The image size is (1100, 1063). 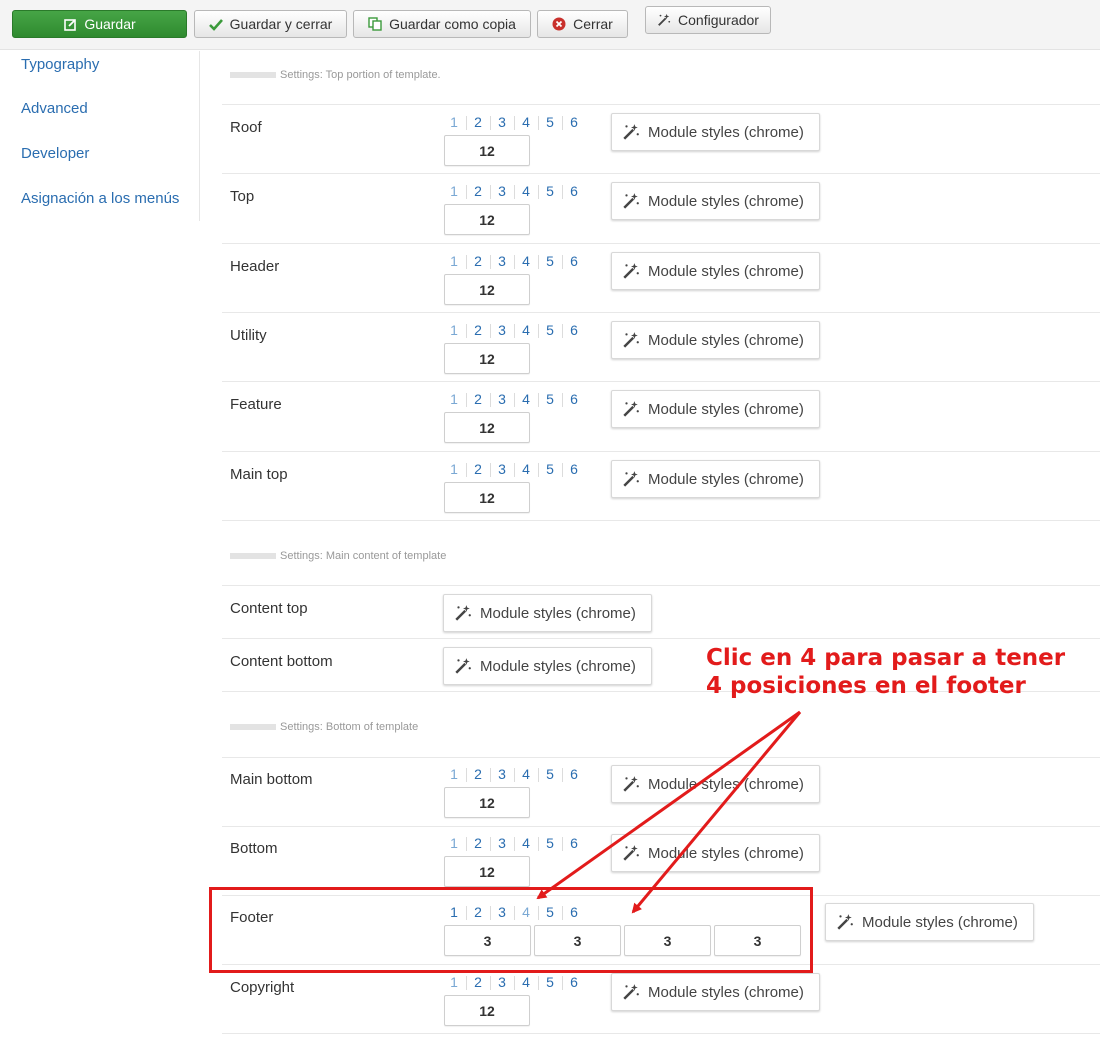 What do you see at coordinates (54, 108) in the screenshot?
I see `sidebar-item-advanced: Advanced` at bounding box center [54, 108].